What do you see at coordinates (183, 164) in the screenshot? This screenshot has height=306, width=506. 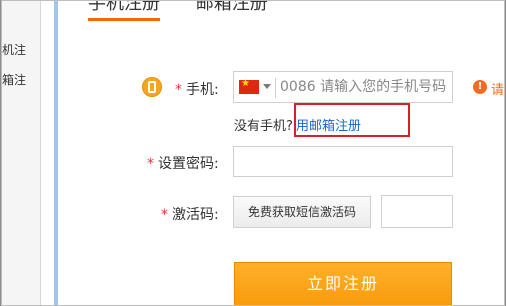 I see `password-label: * 设置密码:` at bounding box center [183, 164].